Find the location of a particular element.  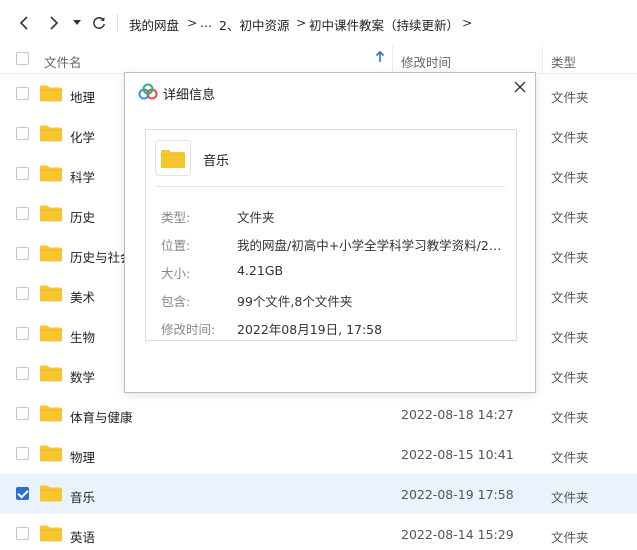

dialog-title: 详细信息 is located at coordinates (189, 95).